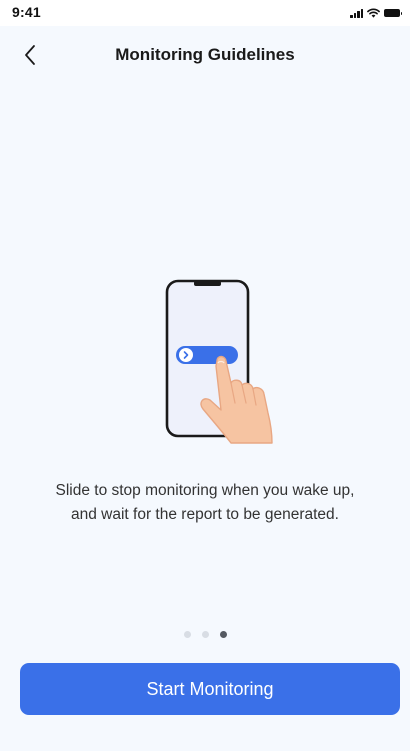 The height and width of the screenshot is (751, 410). I want to click on guide-line-2: and wait for the report to be generated., so click(205, 514).